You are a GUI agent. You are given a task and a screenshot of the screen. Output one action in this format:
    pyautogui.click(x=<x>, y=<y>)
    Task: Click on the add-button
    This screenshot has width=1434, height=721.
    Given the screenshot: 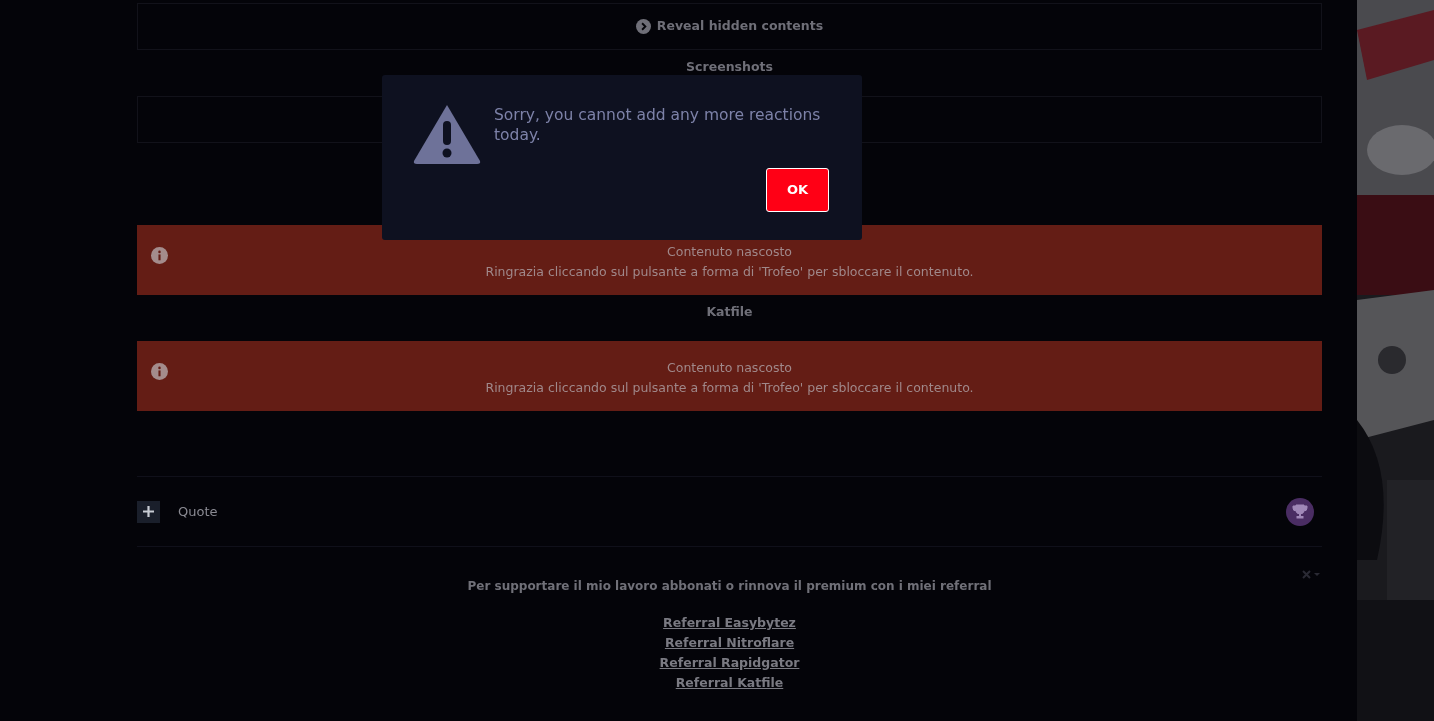 What is the action you would take?
    pyautogui.click(x=148, y=511)
    